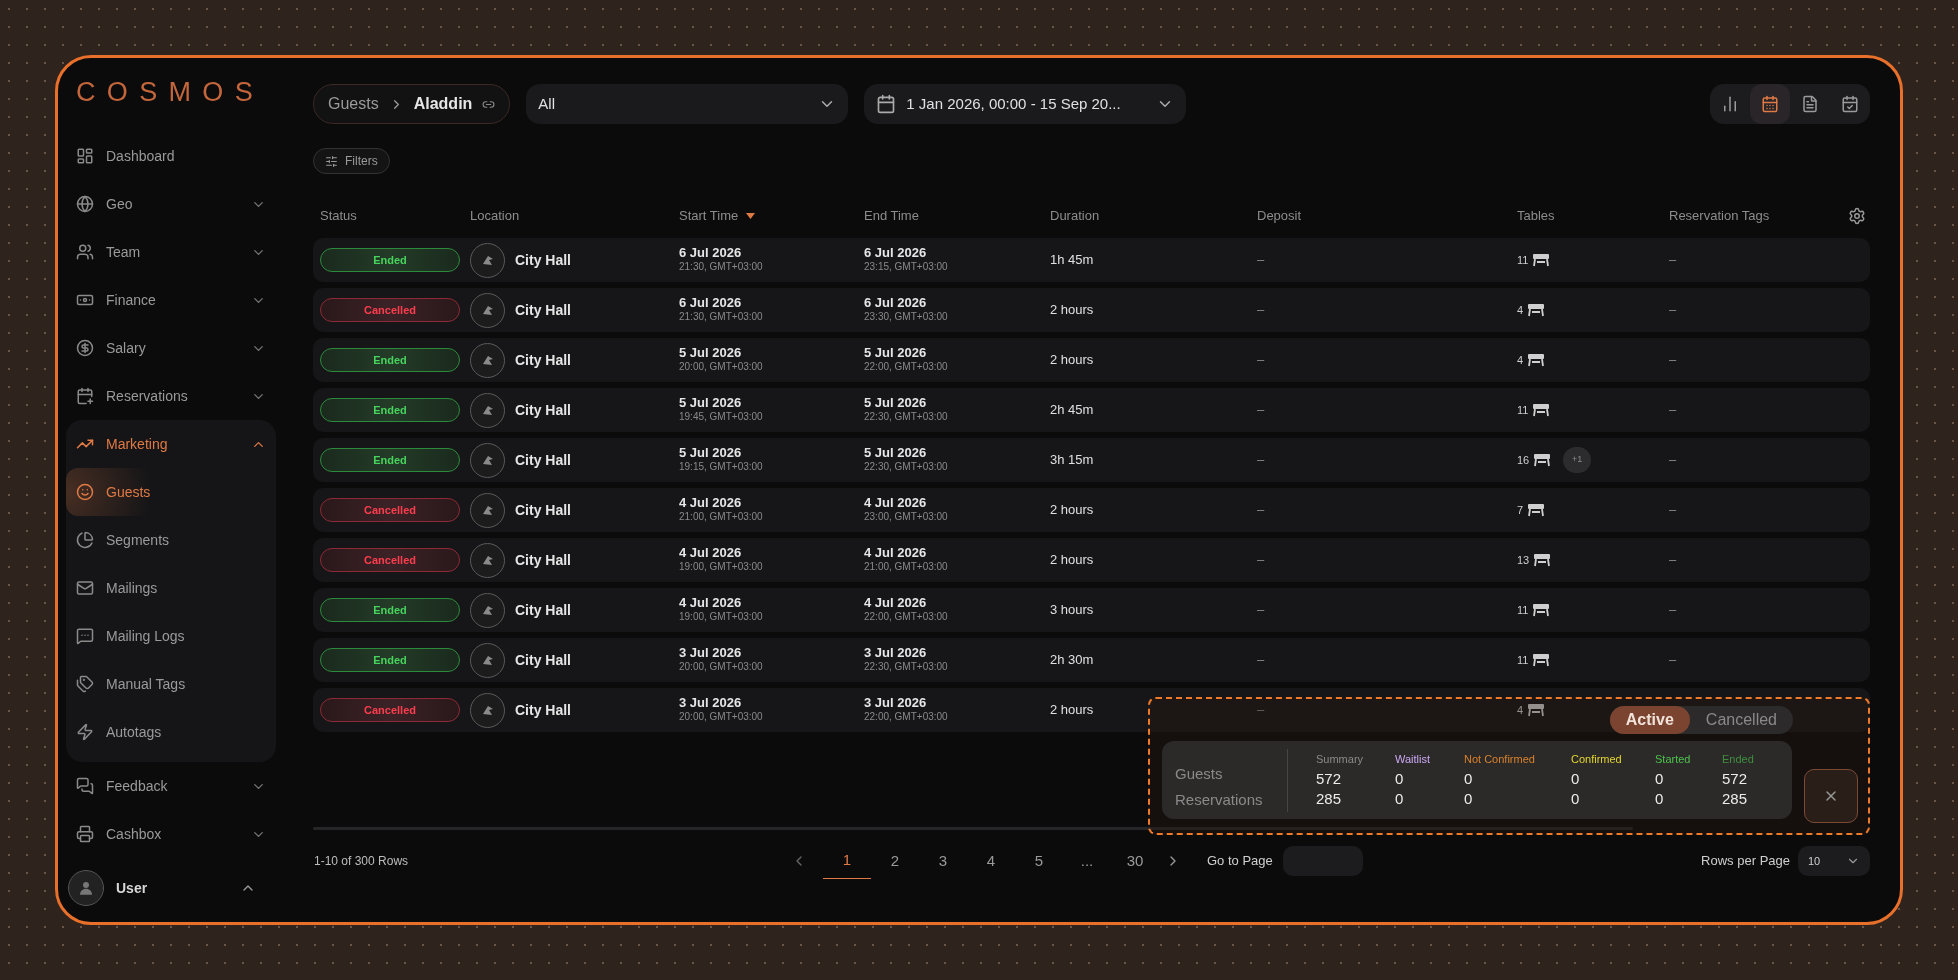 The width and height of the screenshot is (1958, 980). I want to click on stat-label: Reservations, so click(1219, 800).